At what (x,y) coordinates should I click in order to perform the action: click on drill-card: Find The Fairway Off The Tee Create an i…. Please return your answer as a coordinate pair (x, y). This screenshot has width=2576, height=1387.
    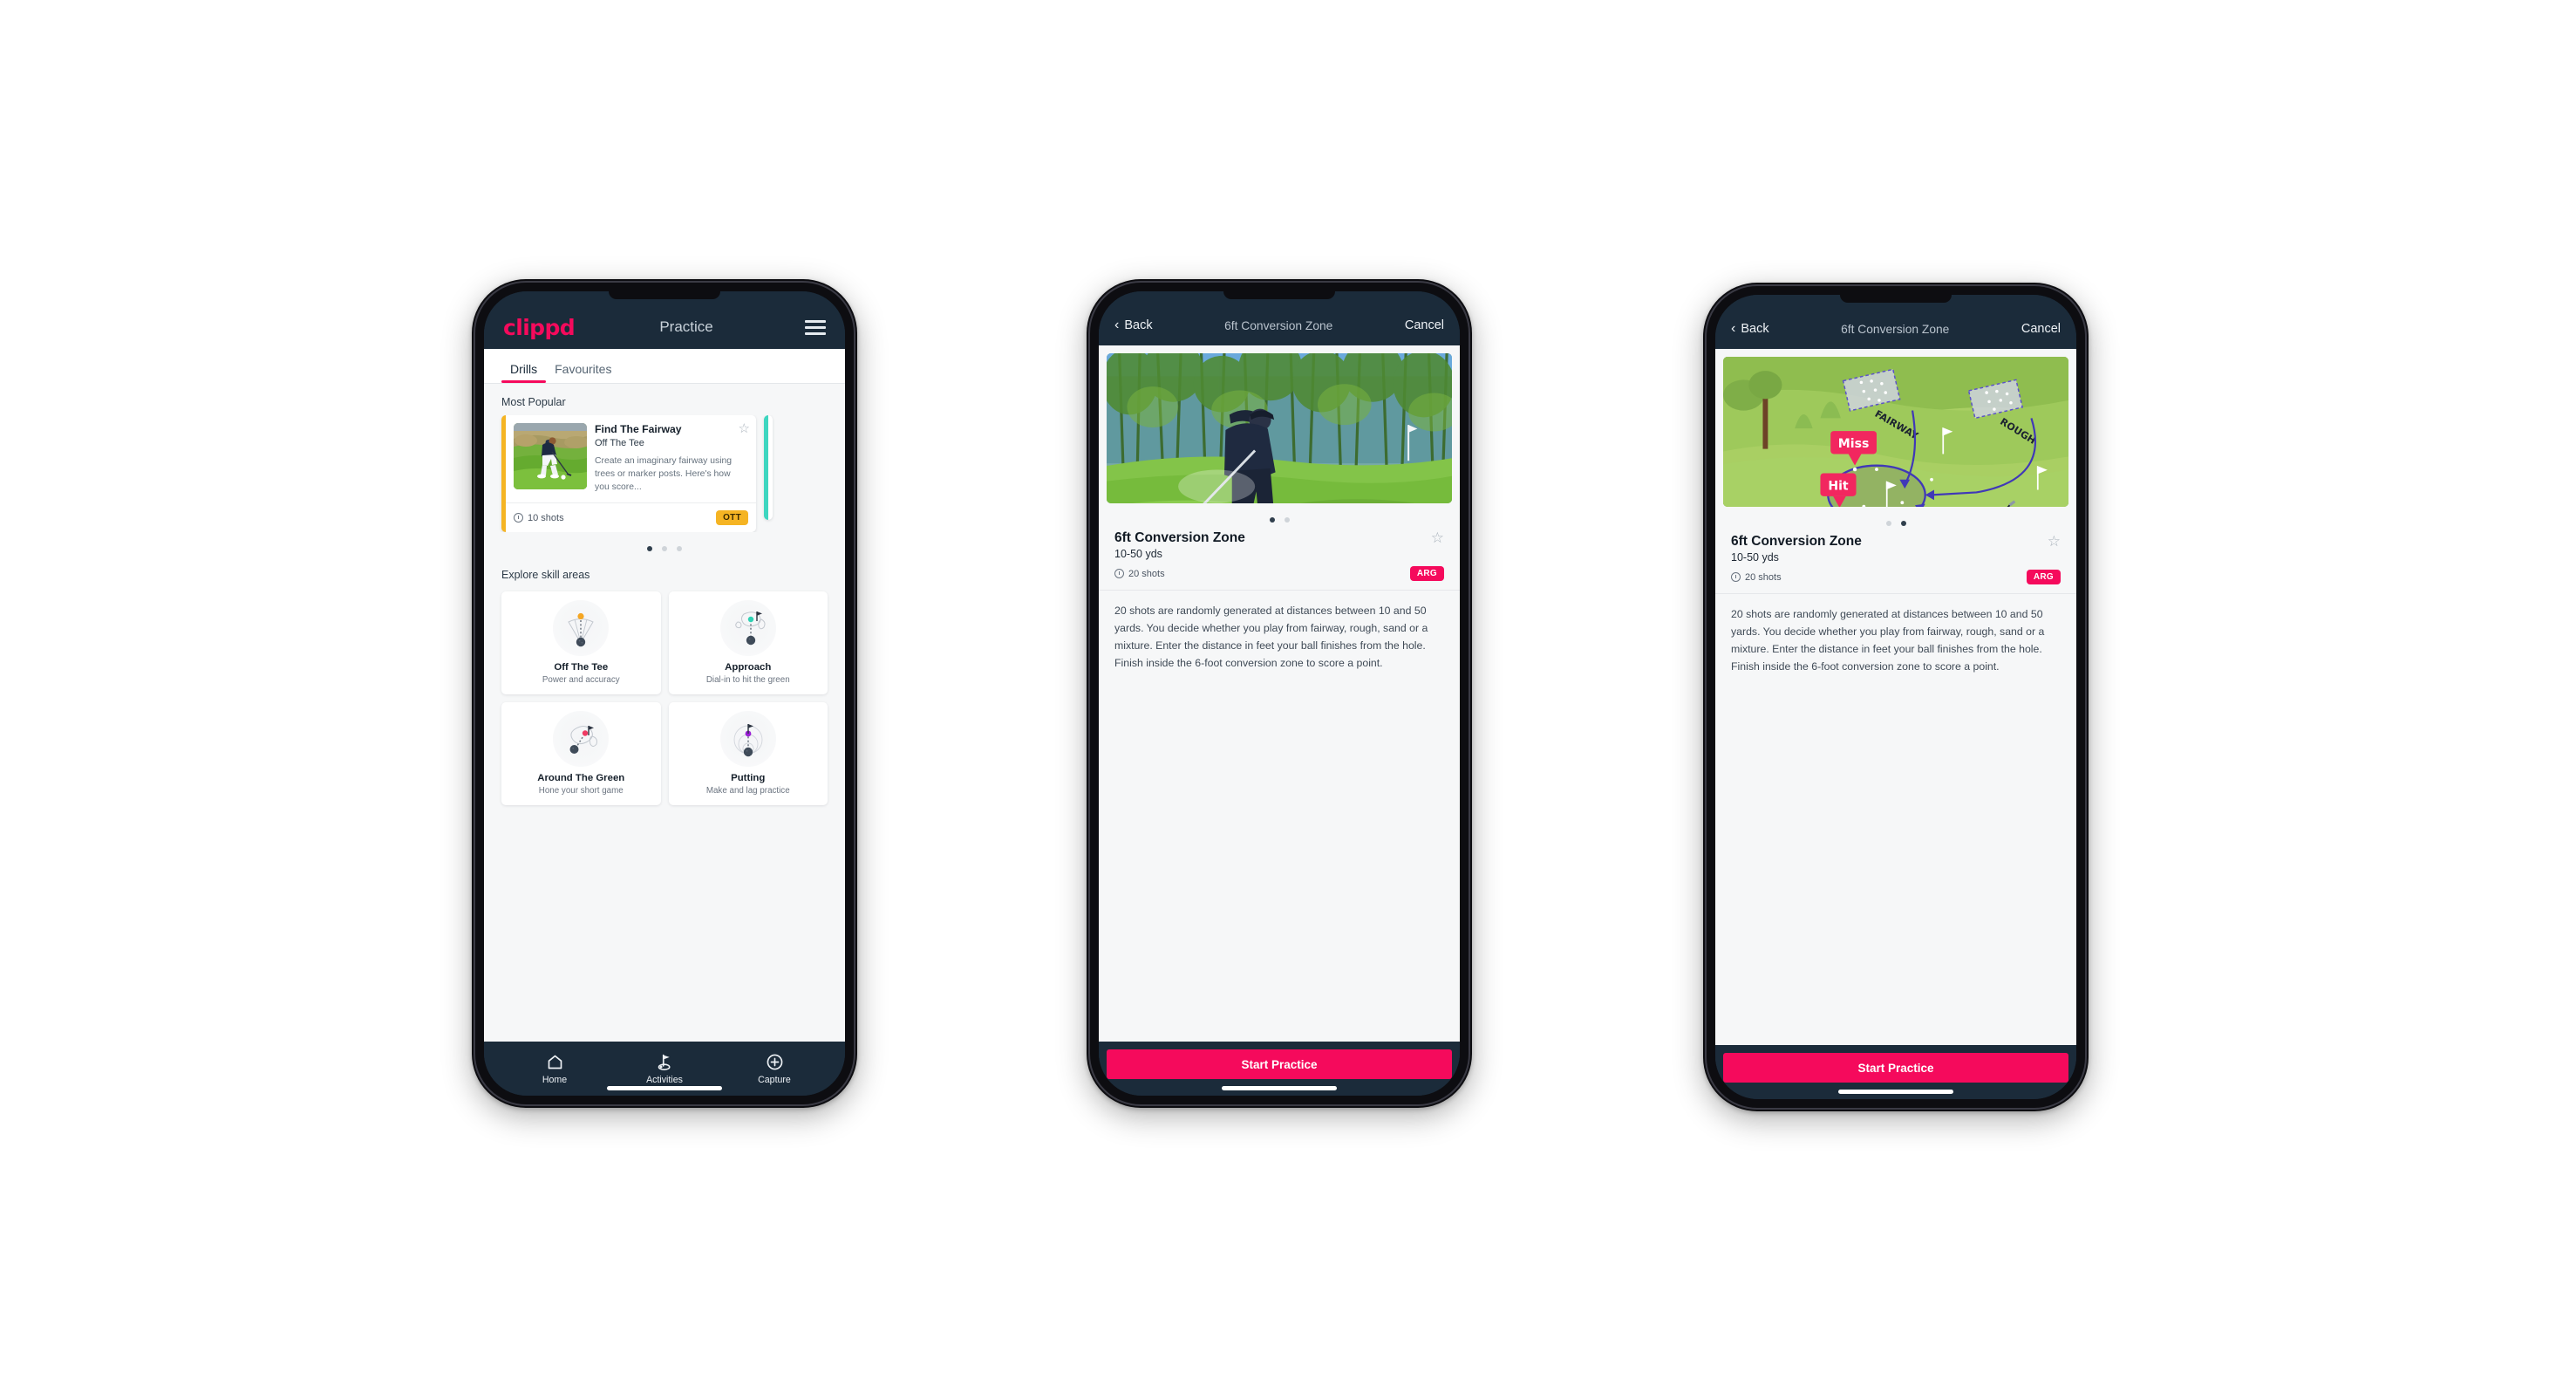
    Looking at the image, I should click on (628, 474).